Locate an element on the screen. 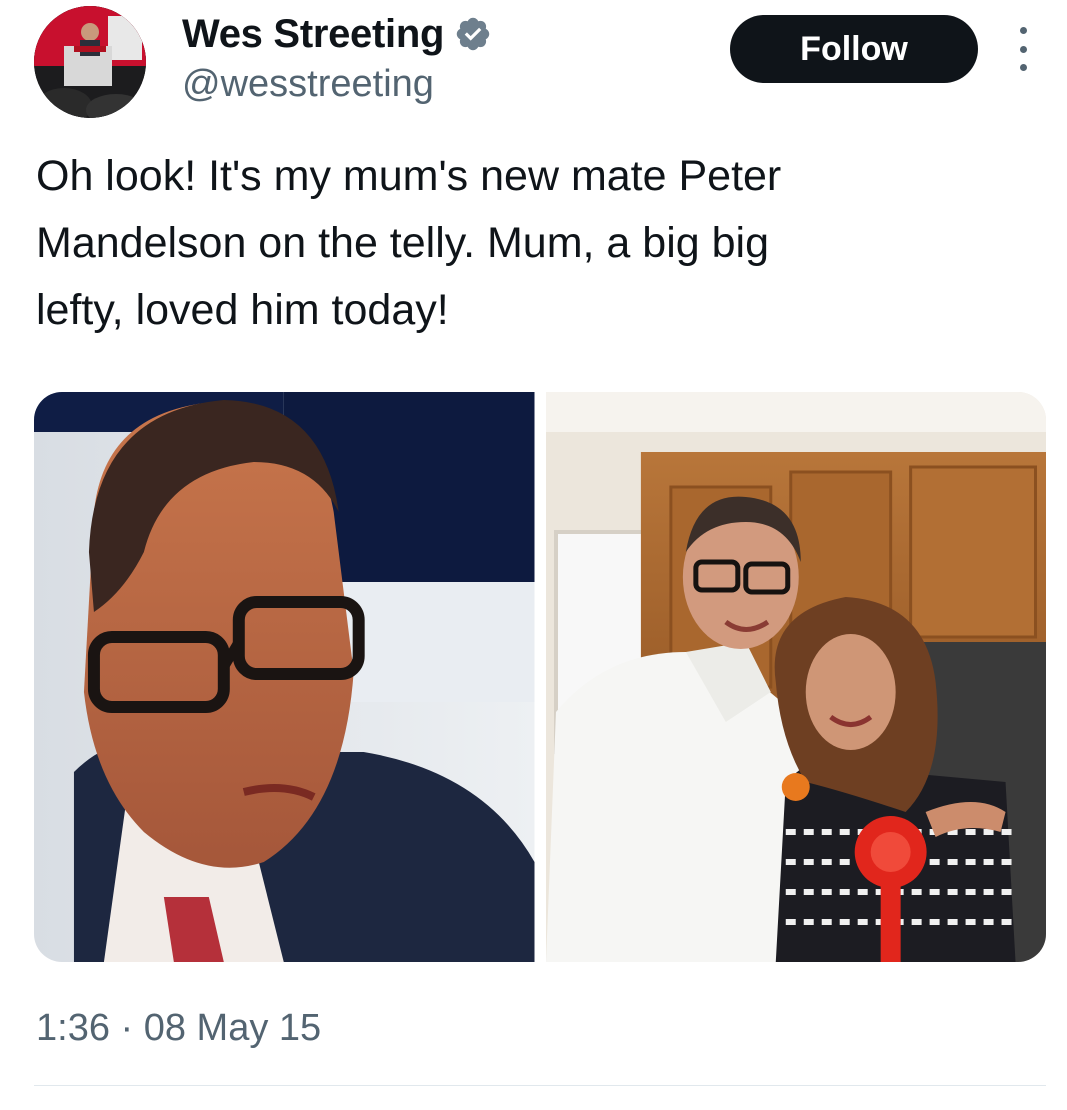 The height and width of the screenshot is (1110, 1067). author-info: Wes Streeting @wesstreeting is located at coordinates (337, 59).